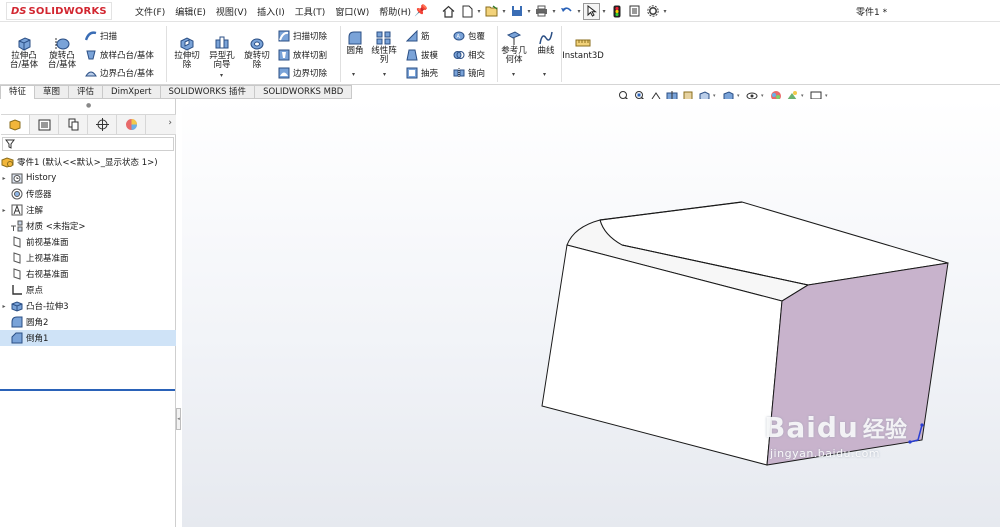  I want to click on mirror-button: 镜向, so click(468, 72).